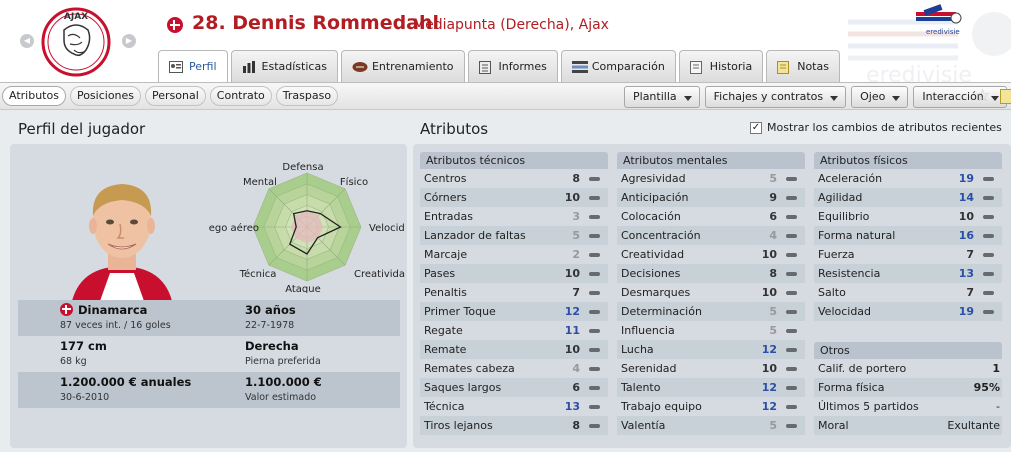 The height and width of the screenshot is (452, 1011). I want to click on attribute-name: Remates cabeza, so click(469, 368).